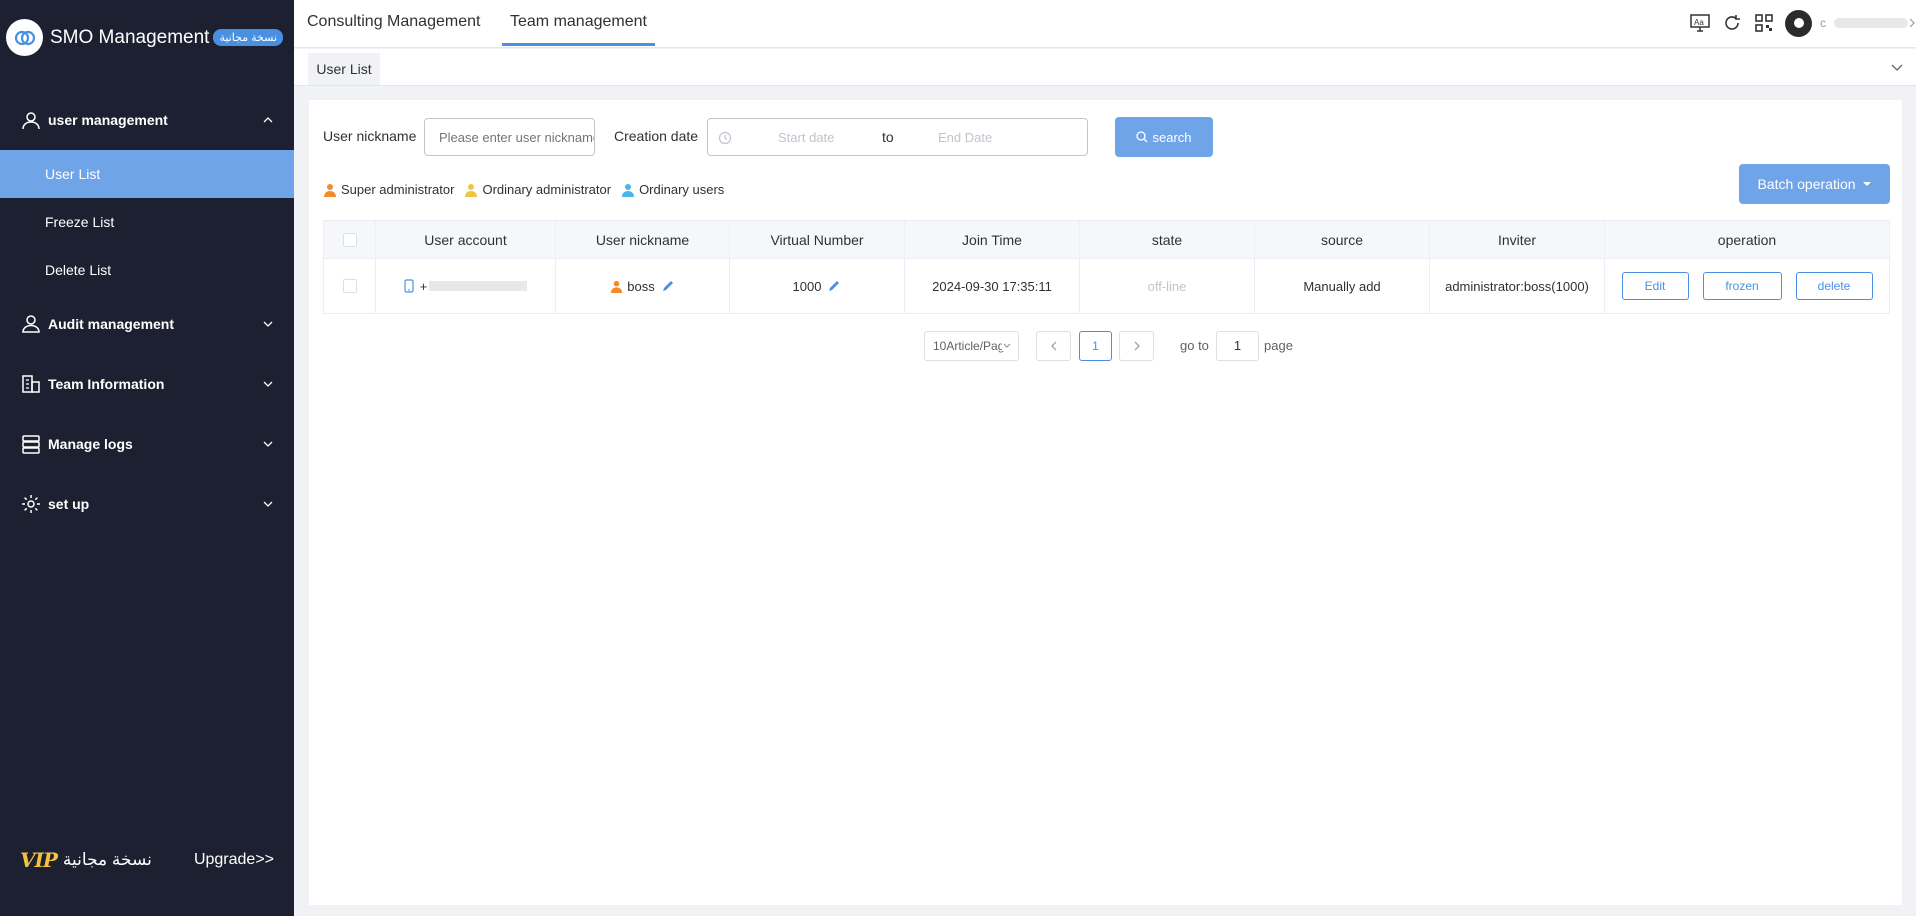 Image resolution: width=1916 pixels, height=916 pixels. Describe the element at coordinates (248, 37) in the screenshot. I see `brand-badge: نسخة مجانية` at that location.